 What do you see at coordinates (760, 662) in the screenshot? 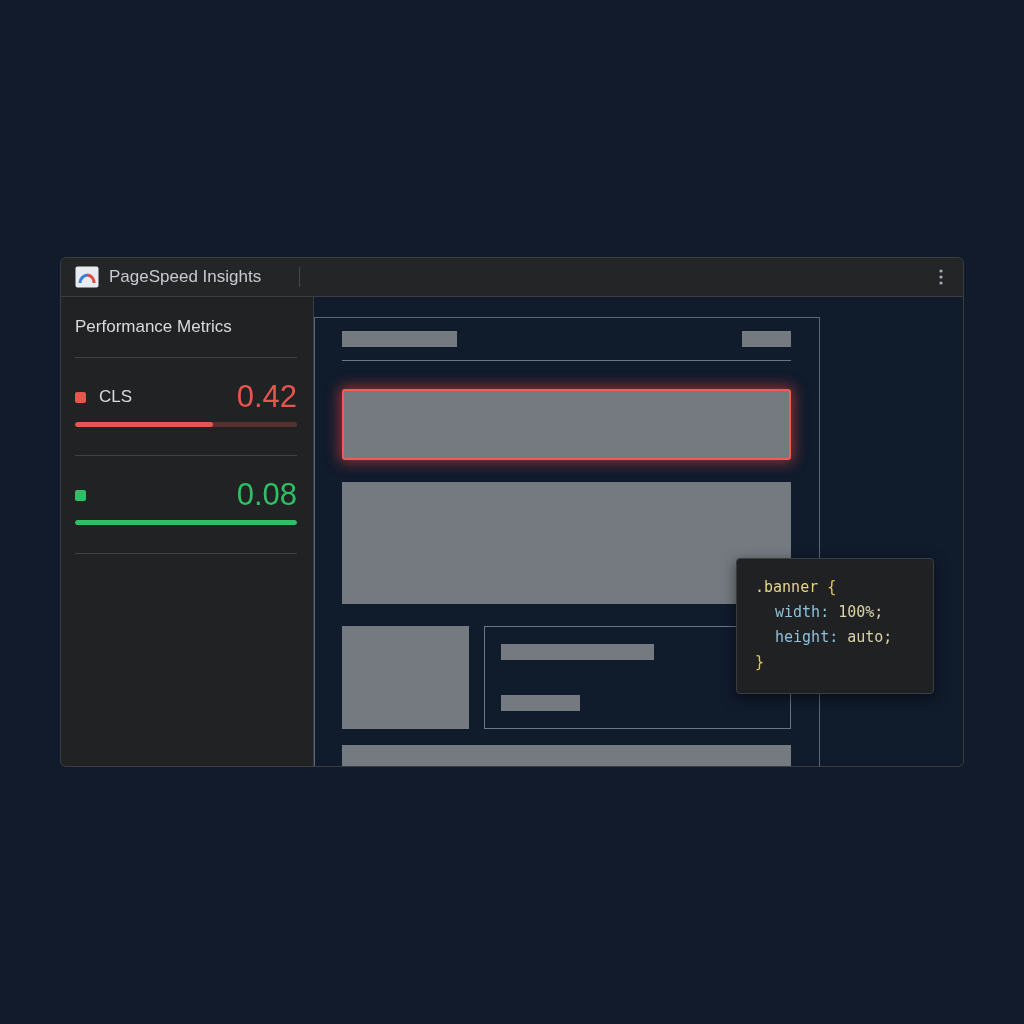
I see `code-line: }` at bounding box center [760, 662].